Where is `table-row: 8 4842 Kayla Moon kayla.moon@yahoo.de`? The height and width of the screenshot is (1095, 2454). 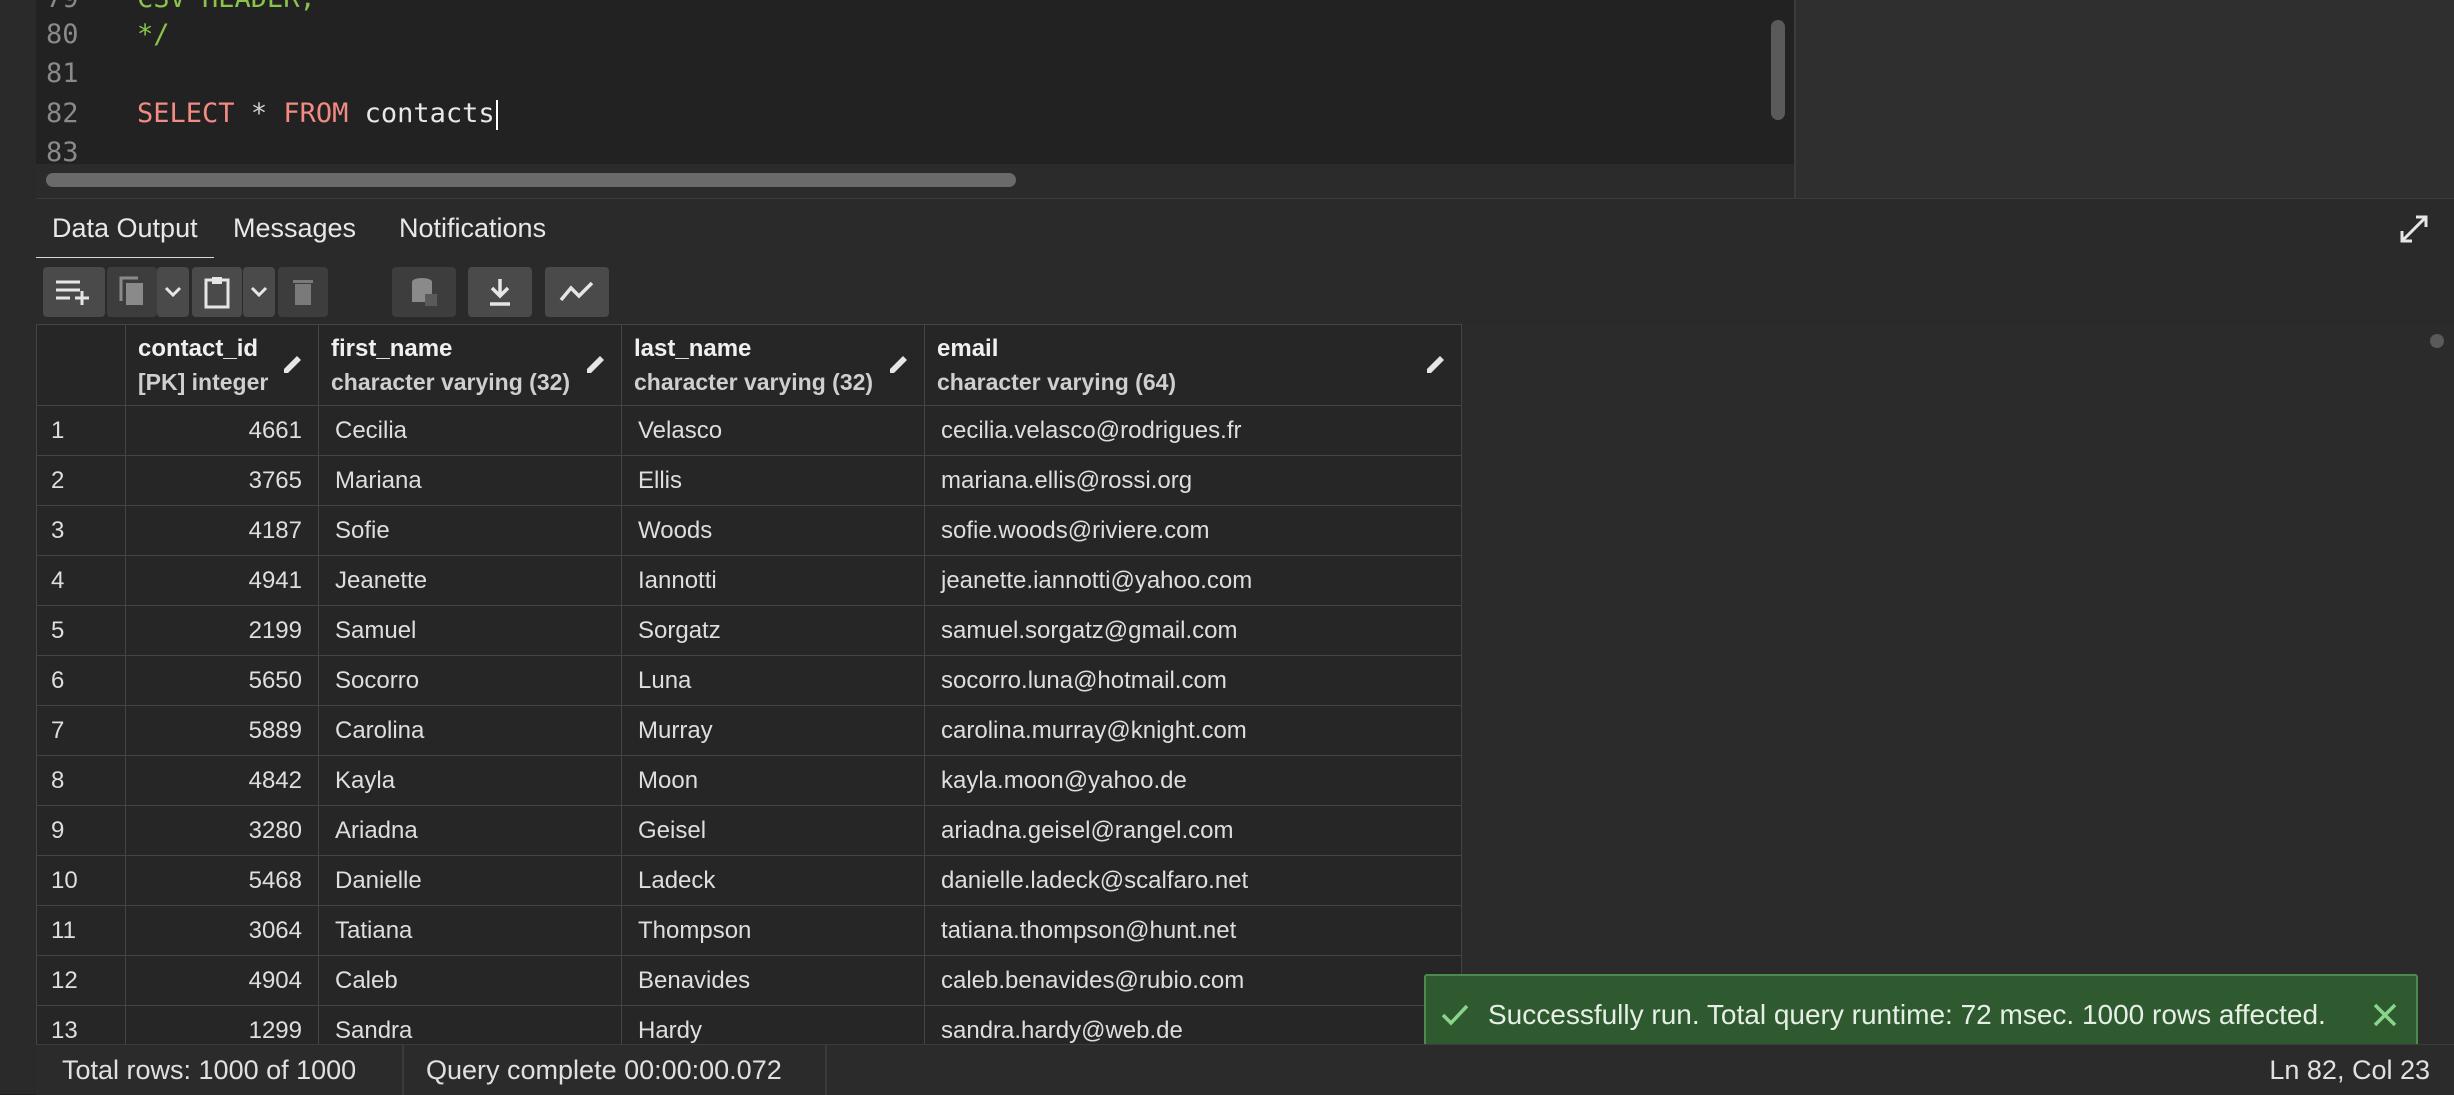 table-row: 8 4842 Kayla Moon kayla.moon@yahoo.de is located at coordinates (749, 780).